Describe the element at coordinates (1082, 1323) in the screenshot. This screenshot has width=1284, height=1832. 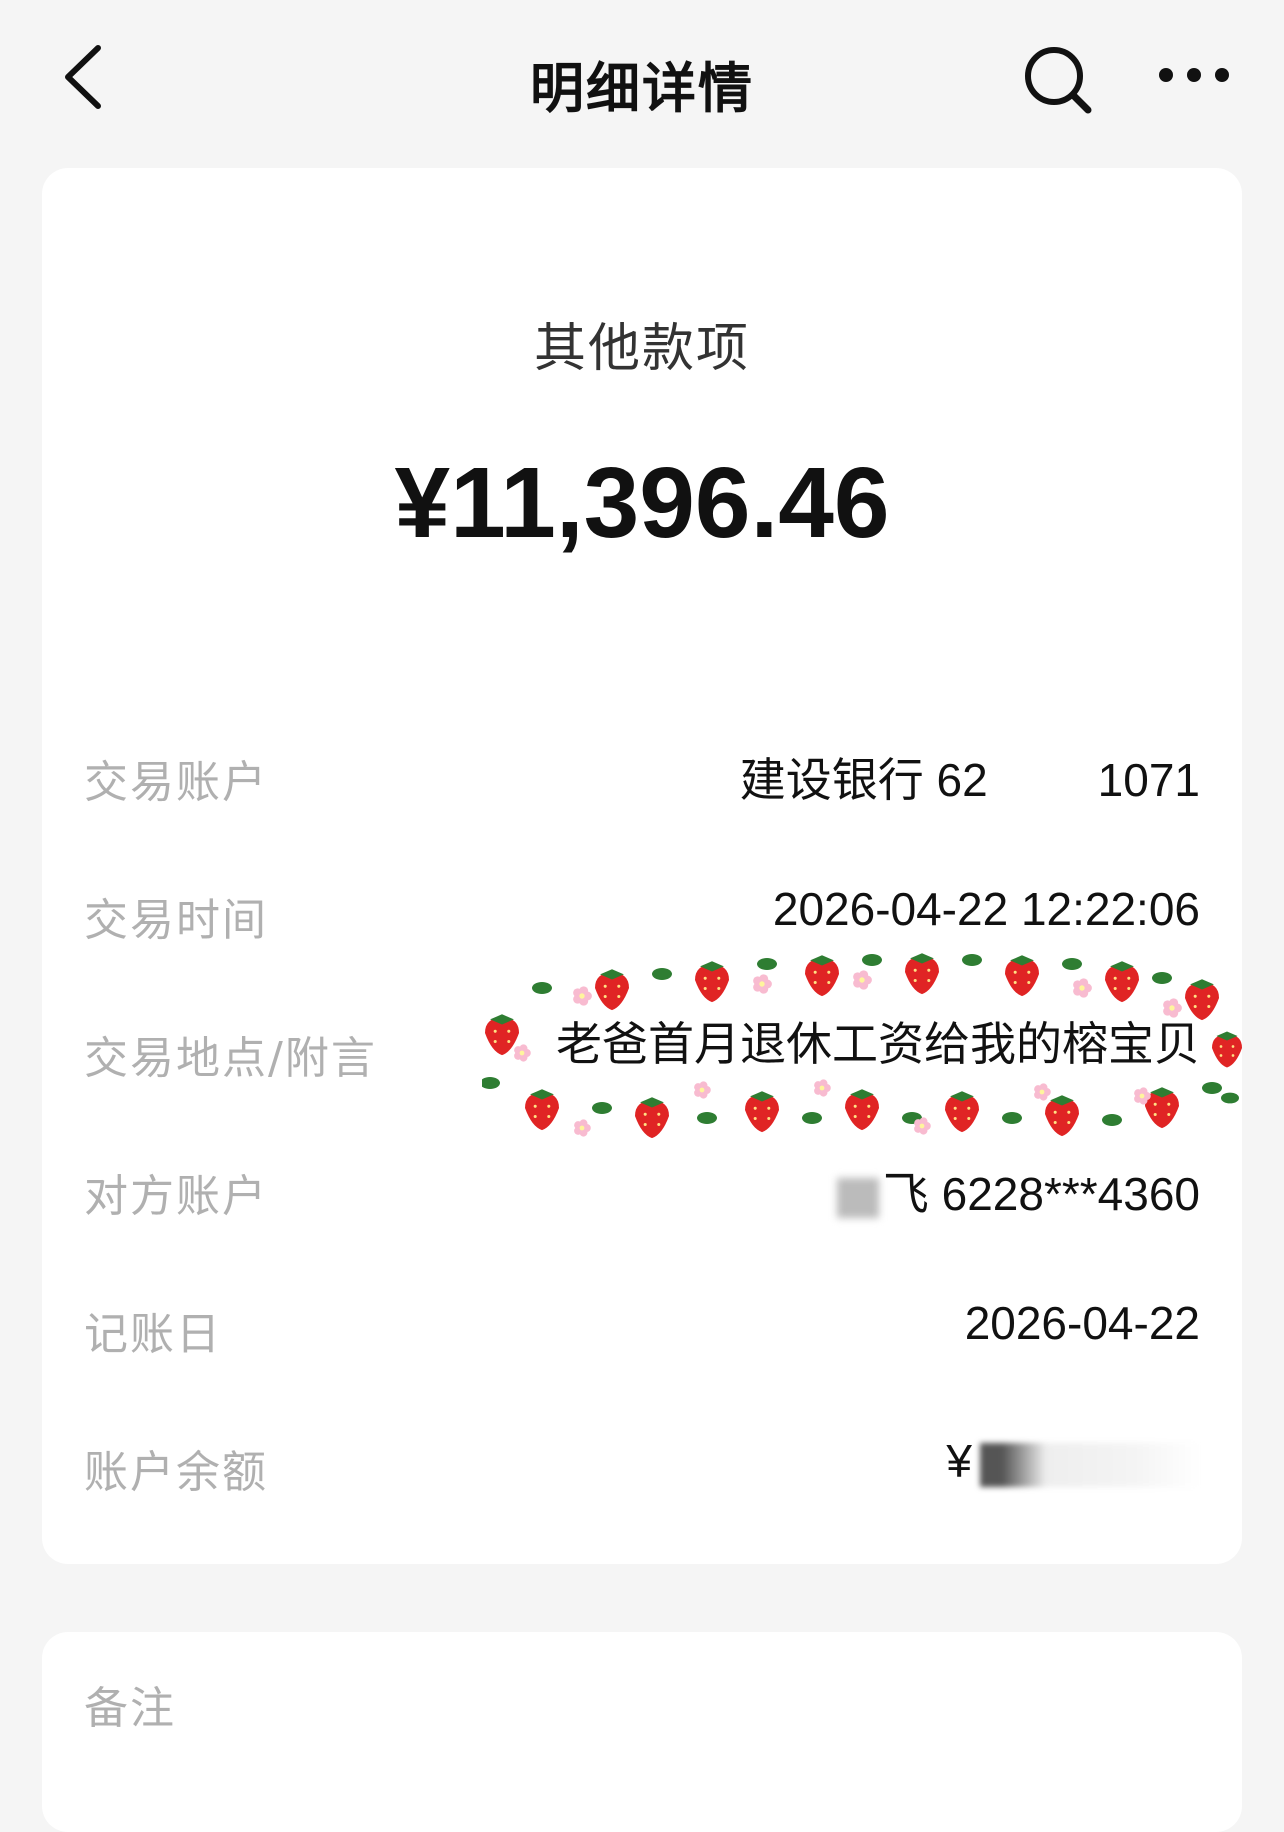
I see `posting-date-value: 2026-04-22` at that location.